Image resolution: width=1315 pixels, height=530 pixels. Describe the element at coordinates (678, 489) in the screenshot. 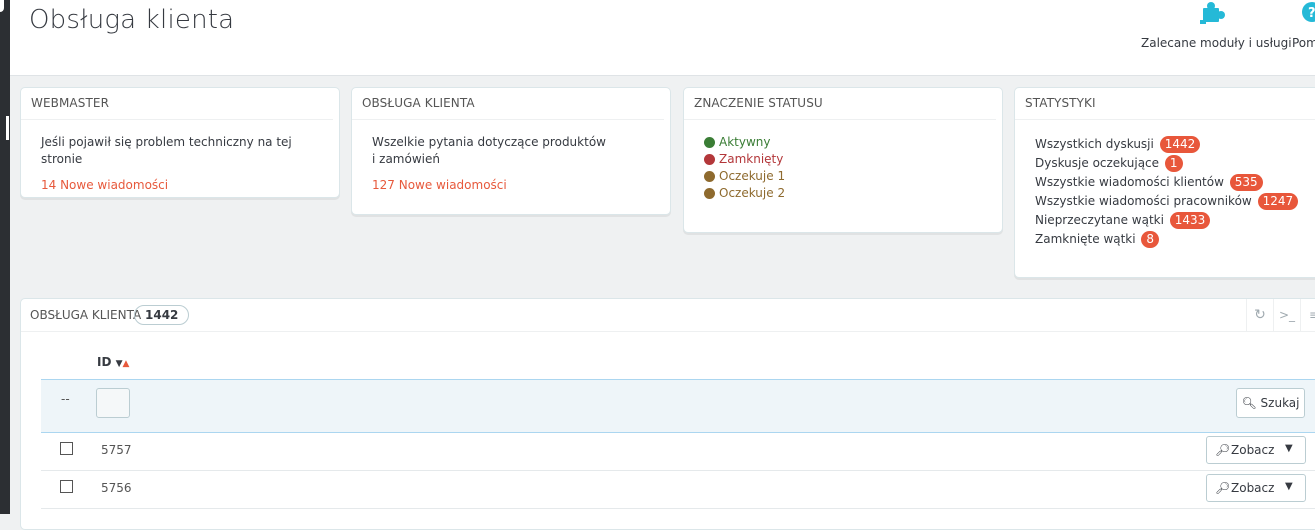

I see `table-row: 5756 🔎︎ Zobacz ▼` at that location.